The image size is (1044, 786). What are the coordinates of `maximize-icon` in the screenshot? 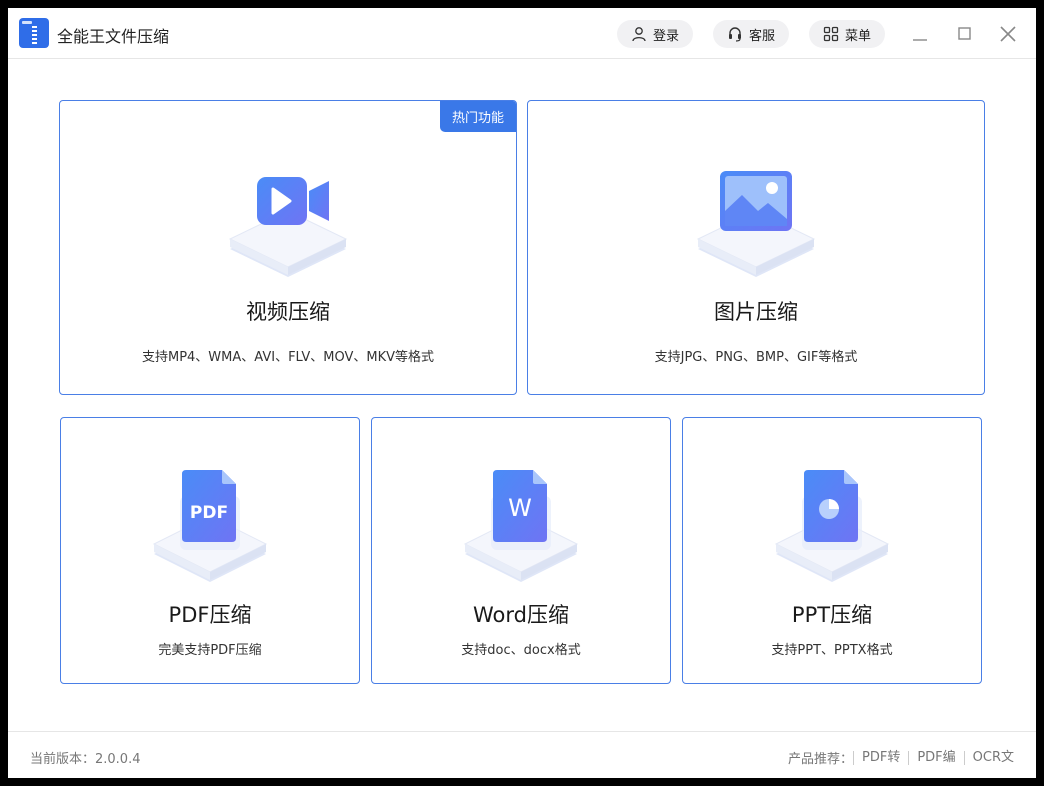 It's located at (965, 34).